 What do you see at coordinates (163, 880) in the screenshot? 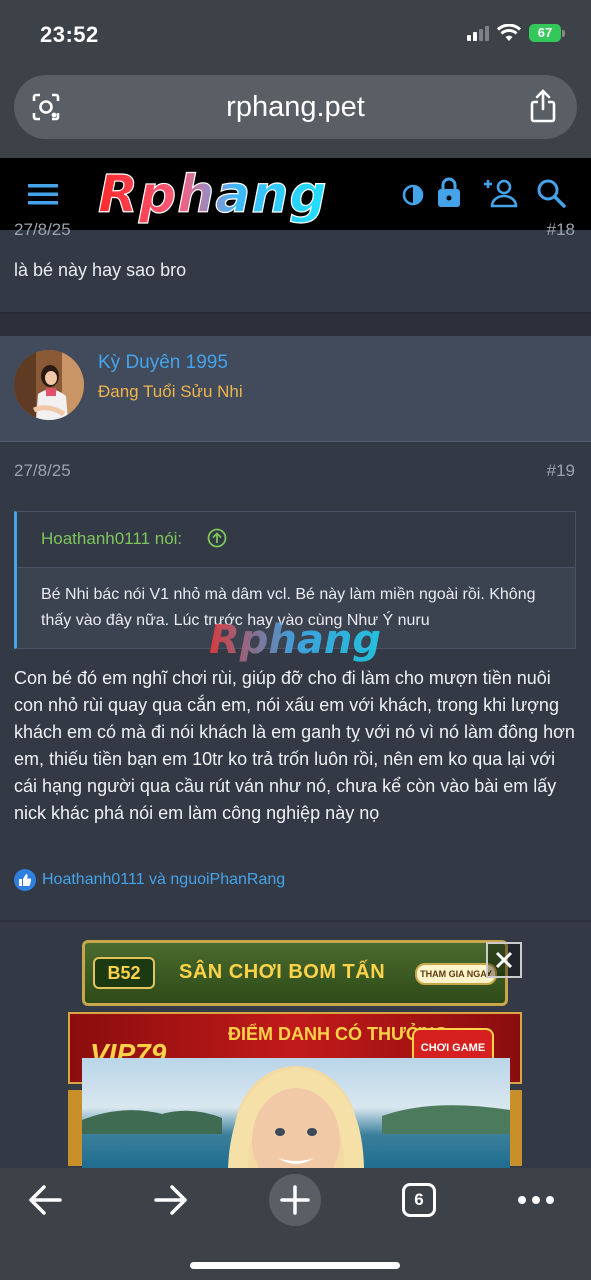
I see `reactions-users: Hoathanh0111 và nguoiPhanRang` at bounding box center [163, 880].